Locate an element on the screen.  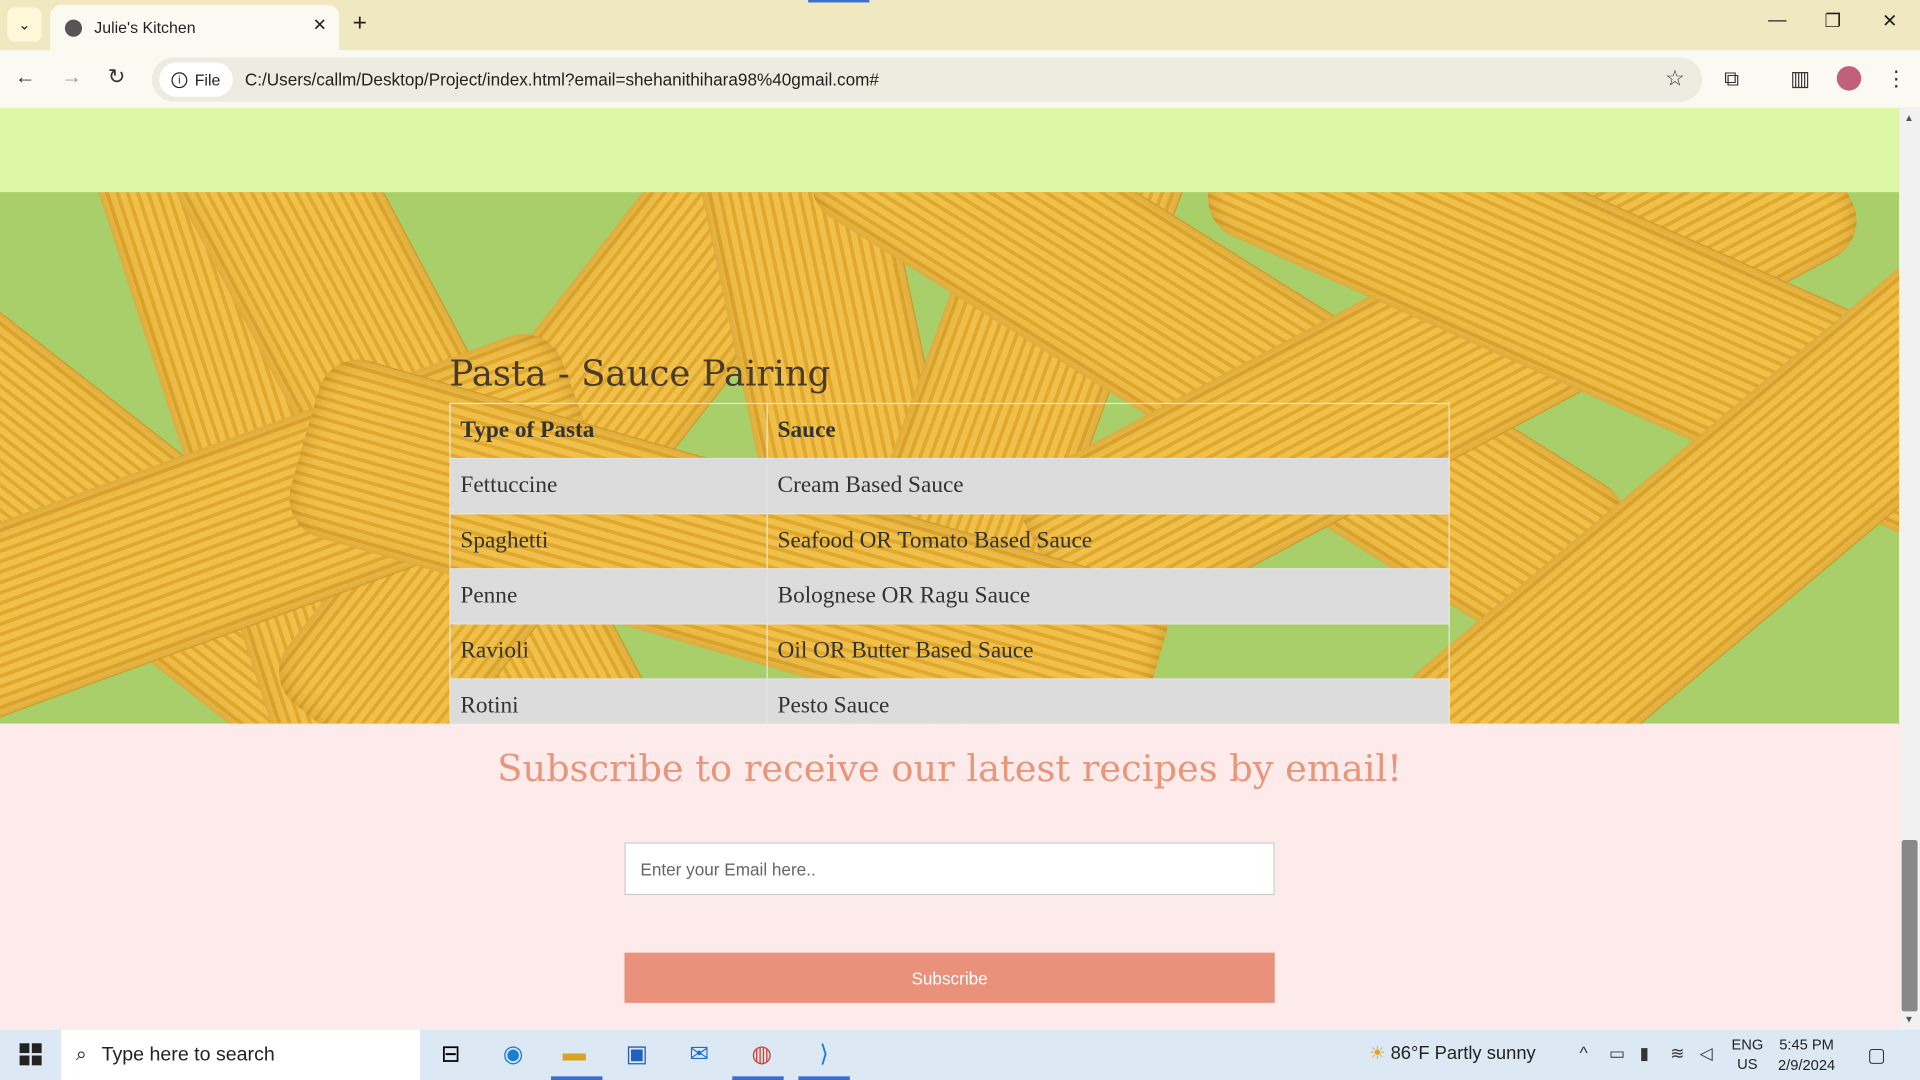
clock-time: 5:45 PM is located at coordinates (1806, 1044).